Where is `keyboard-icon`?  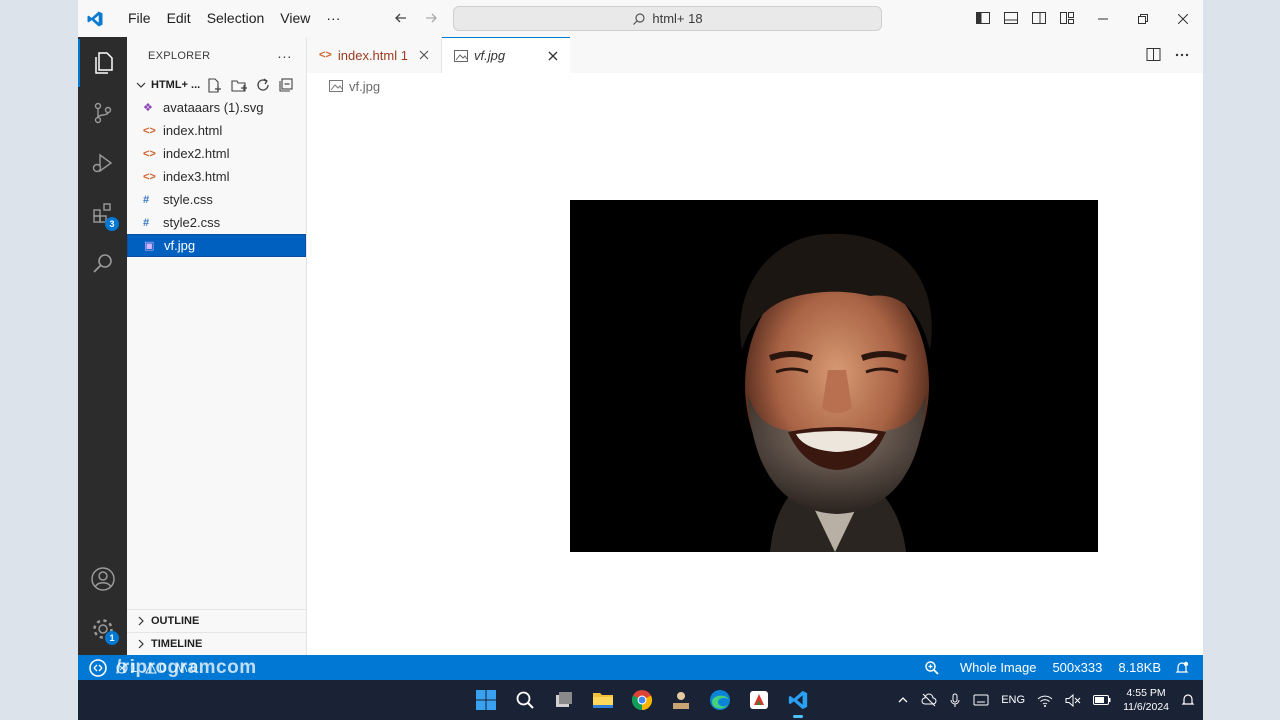 keyboard-icon is located at coordinates (981, 700).